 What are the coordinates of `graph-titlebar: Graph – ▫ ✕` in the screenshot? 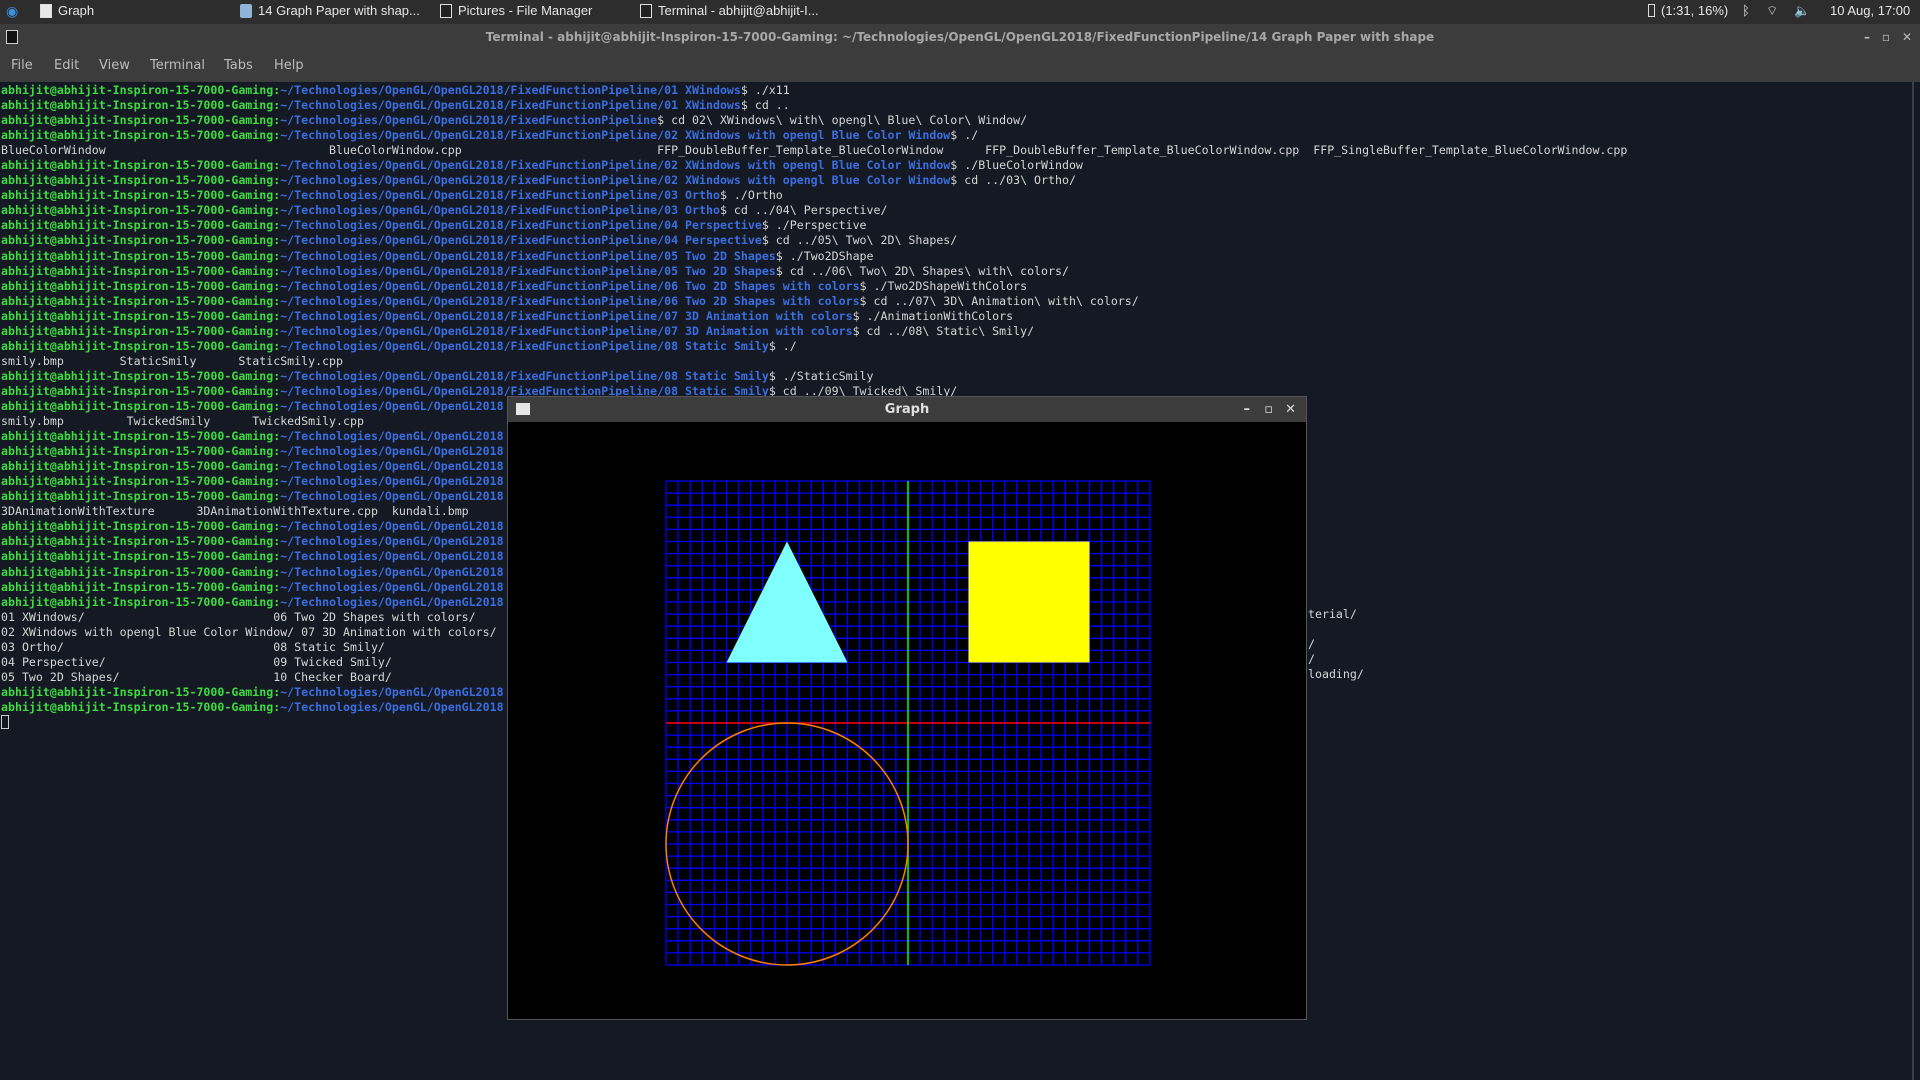 It's located at (907, 409).